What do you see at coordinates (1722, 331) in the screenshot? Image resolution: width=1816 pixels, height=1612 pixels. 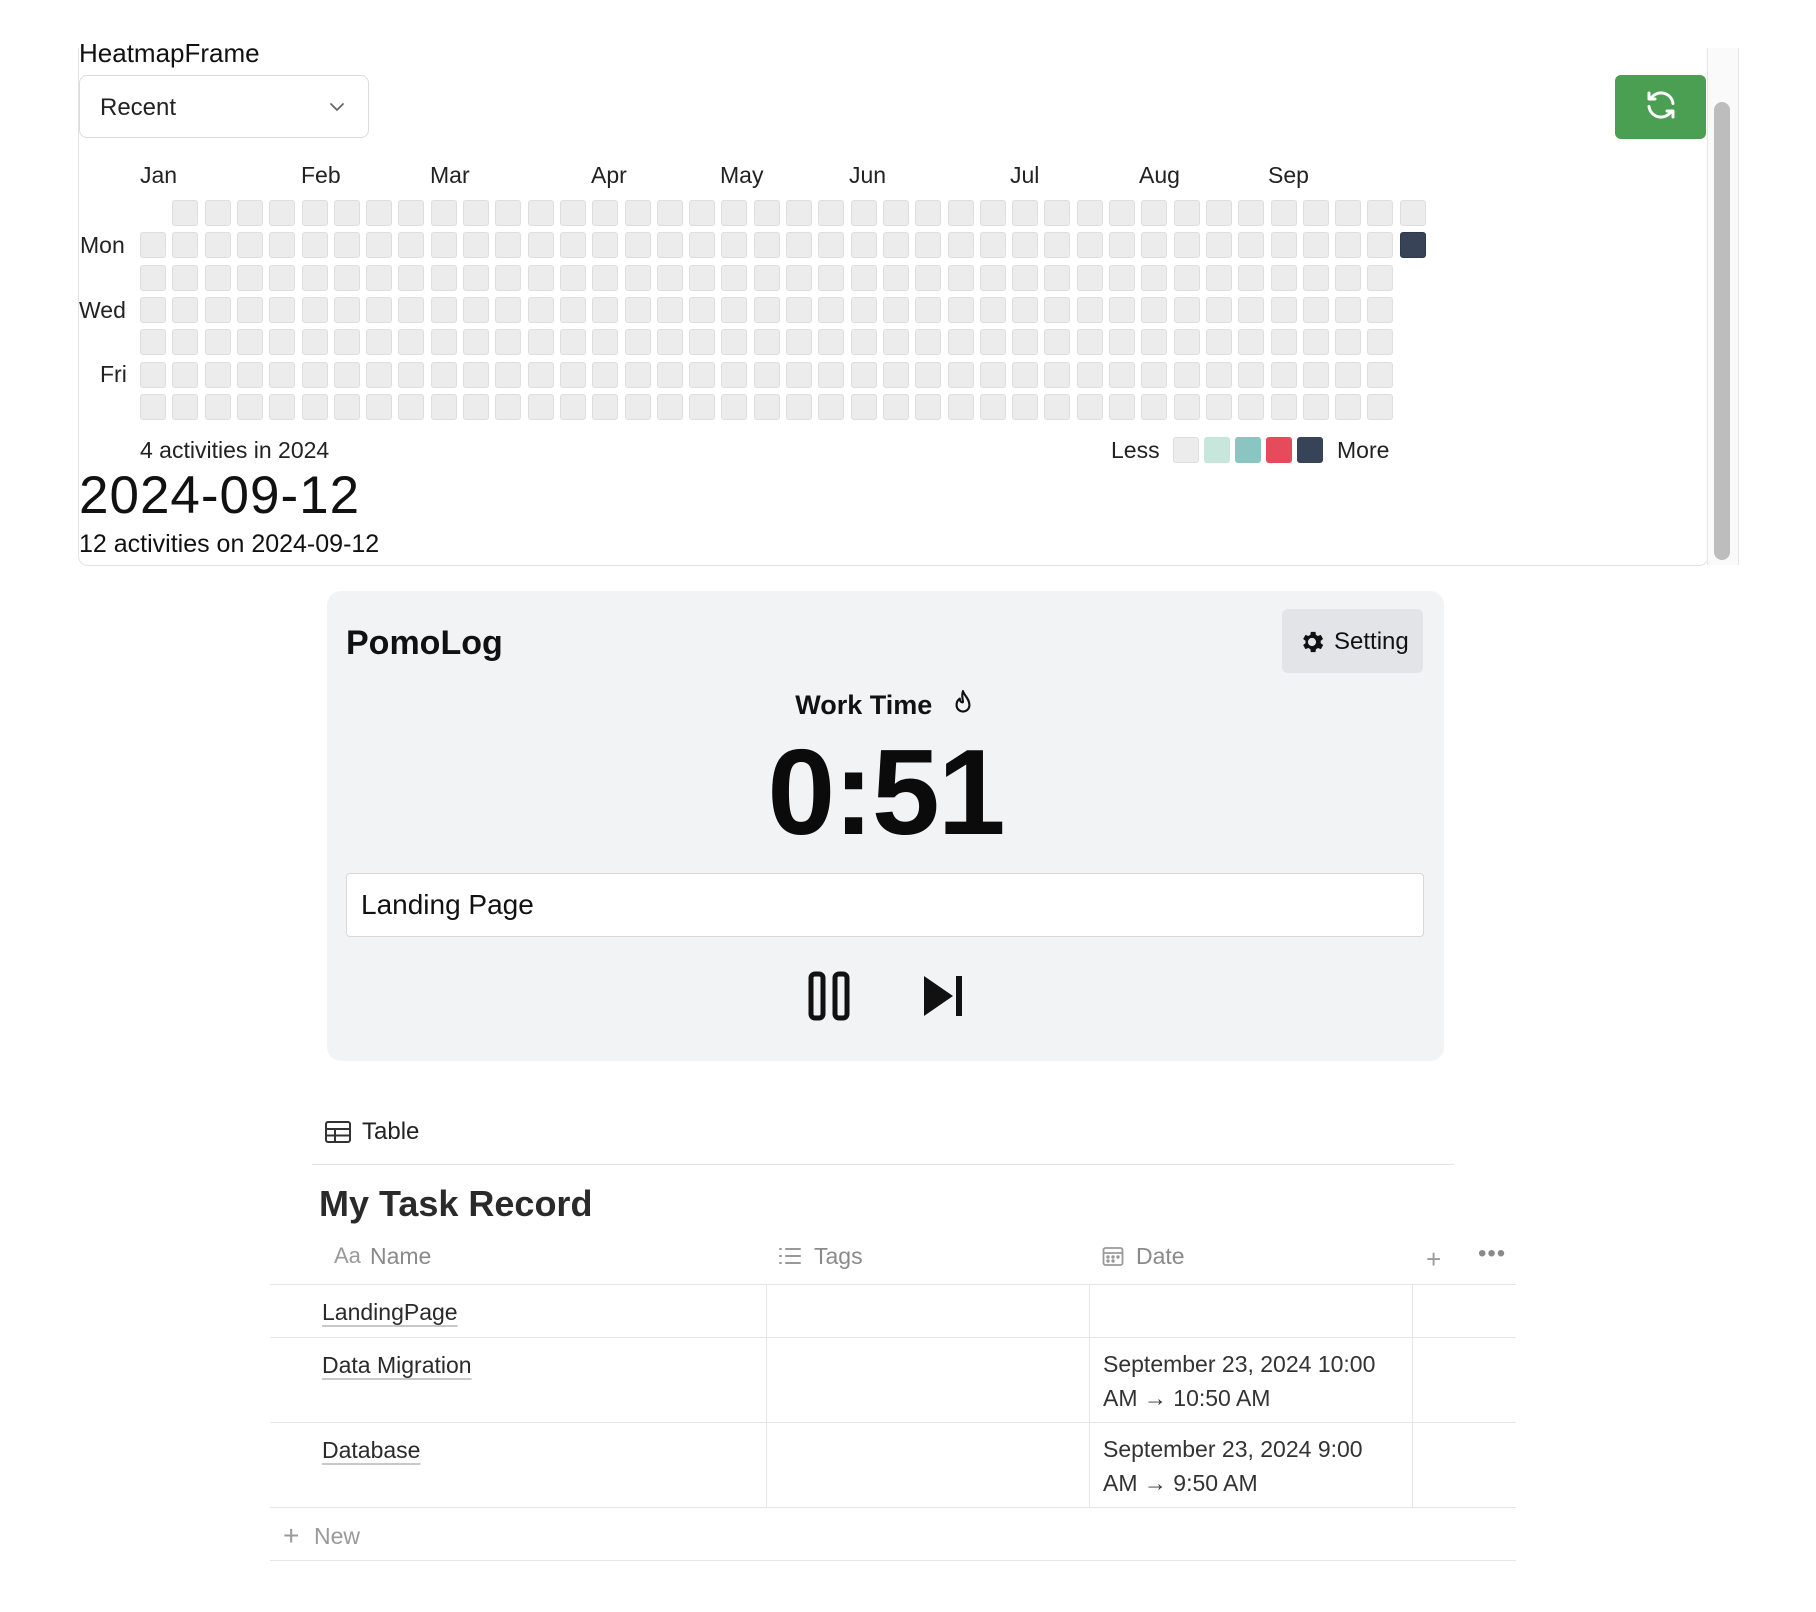 I see `frame-scrollbar-thumb` at bounding box center [1722, 331].